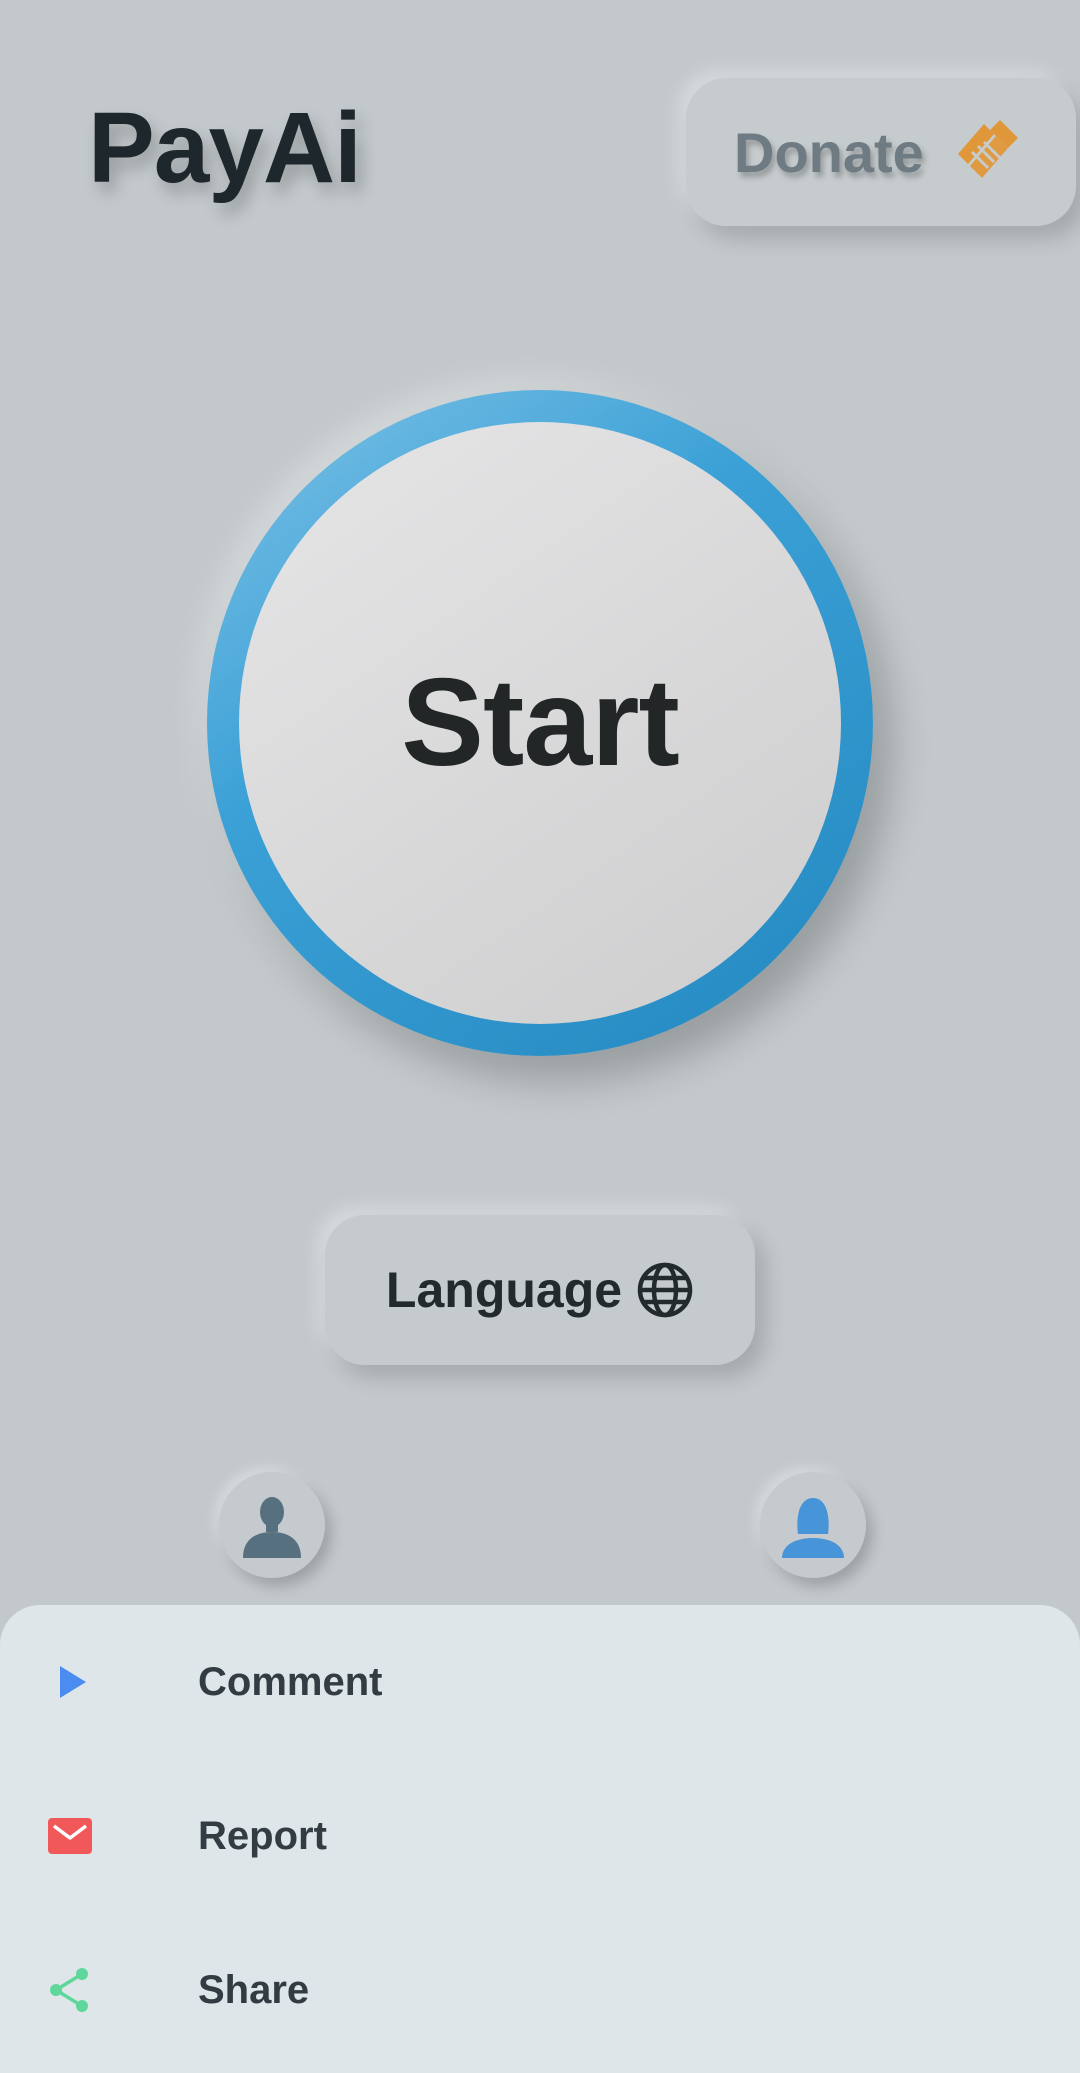  Describe the element at coordinates (504, 1290) in the screenshot. I see `language-label: Language` at that location.